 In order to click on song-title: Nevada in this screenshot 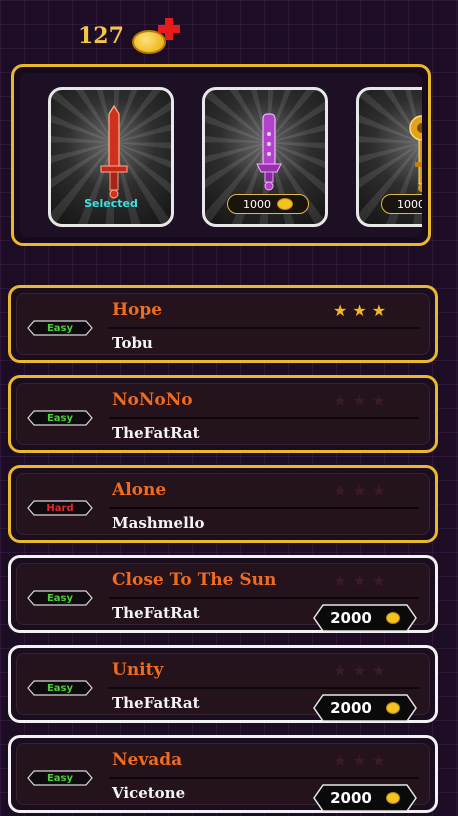, I will do `click(147, 760)`.